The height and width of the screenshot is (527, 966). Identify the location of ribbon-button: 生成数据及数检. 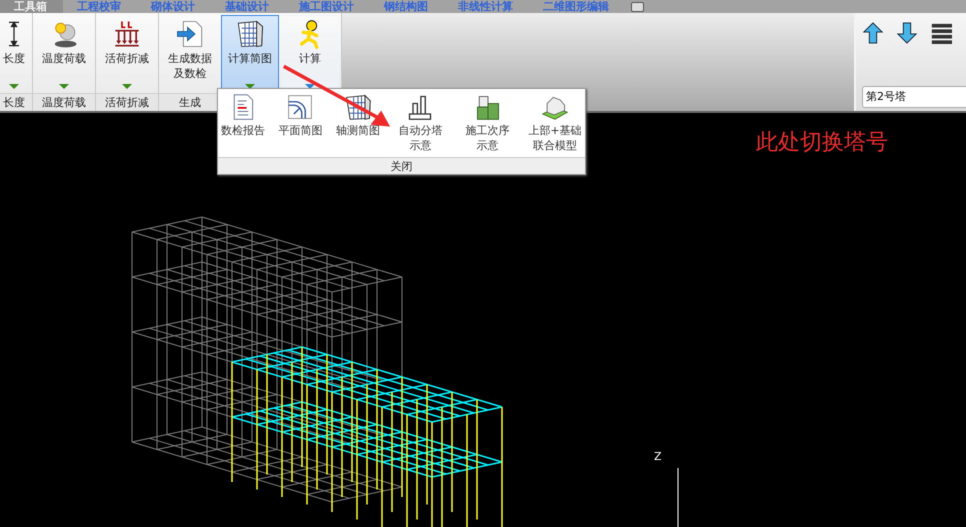
(190, 54).